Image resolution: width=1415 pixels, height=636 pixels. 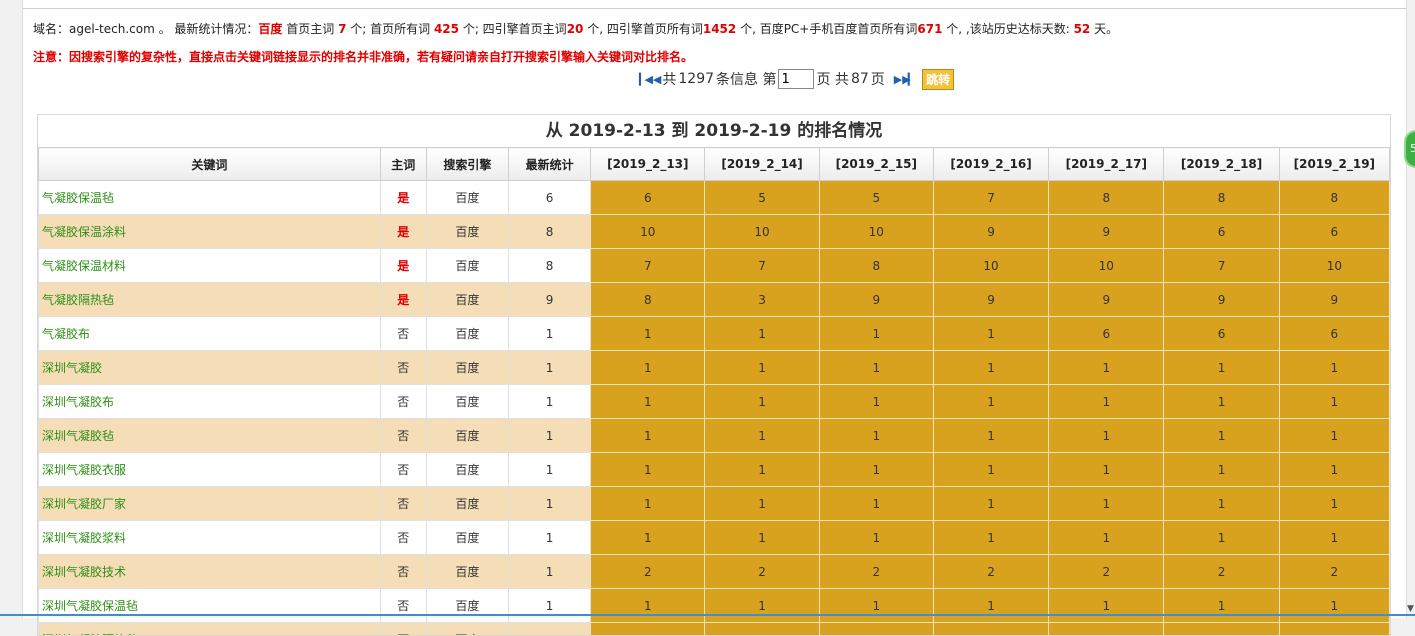 I want to click on header-main: 主词, so click(x=403, y=164).